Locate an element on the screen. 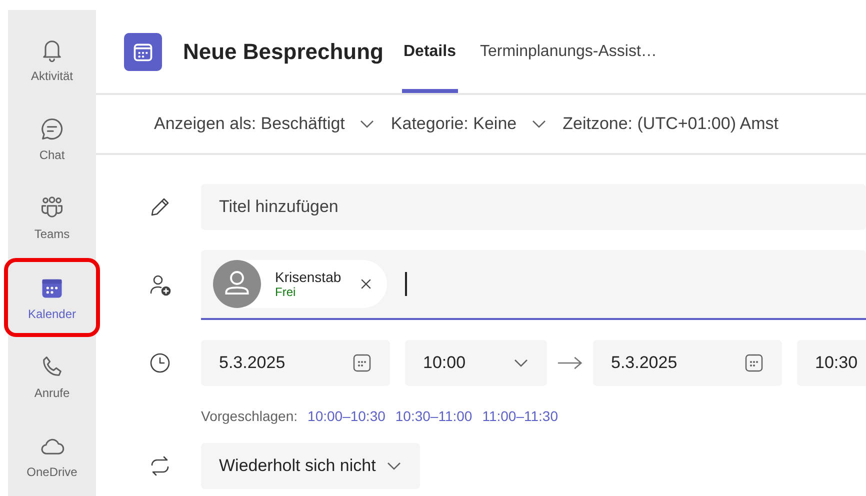 The image size is (866, 496). attendee-field: Krisenstab Frei is located at coordinates (533, 285).